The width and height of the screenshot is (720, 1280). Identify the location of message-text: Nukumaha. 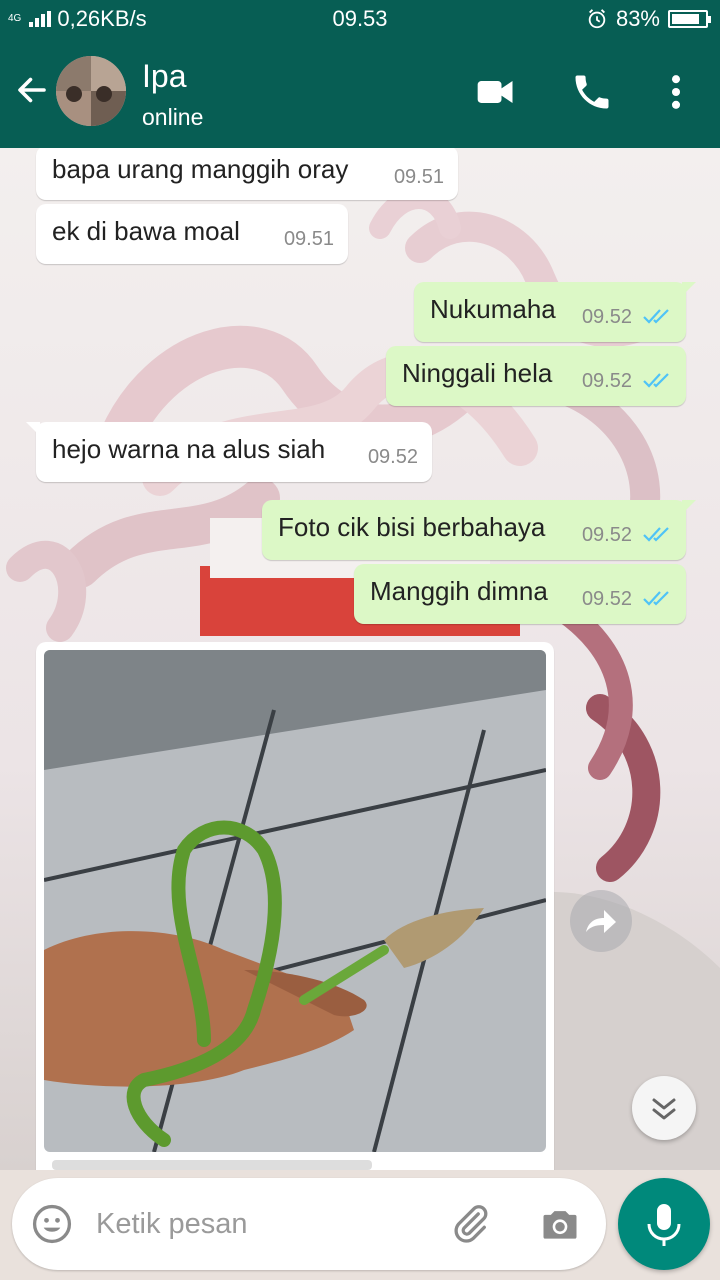
(493, 309).